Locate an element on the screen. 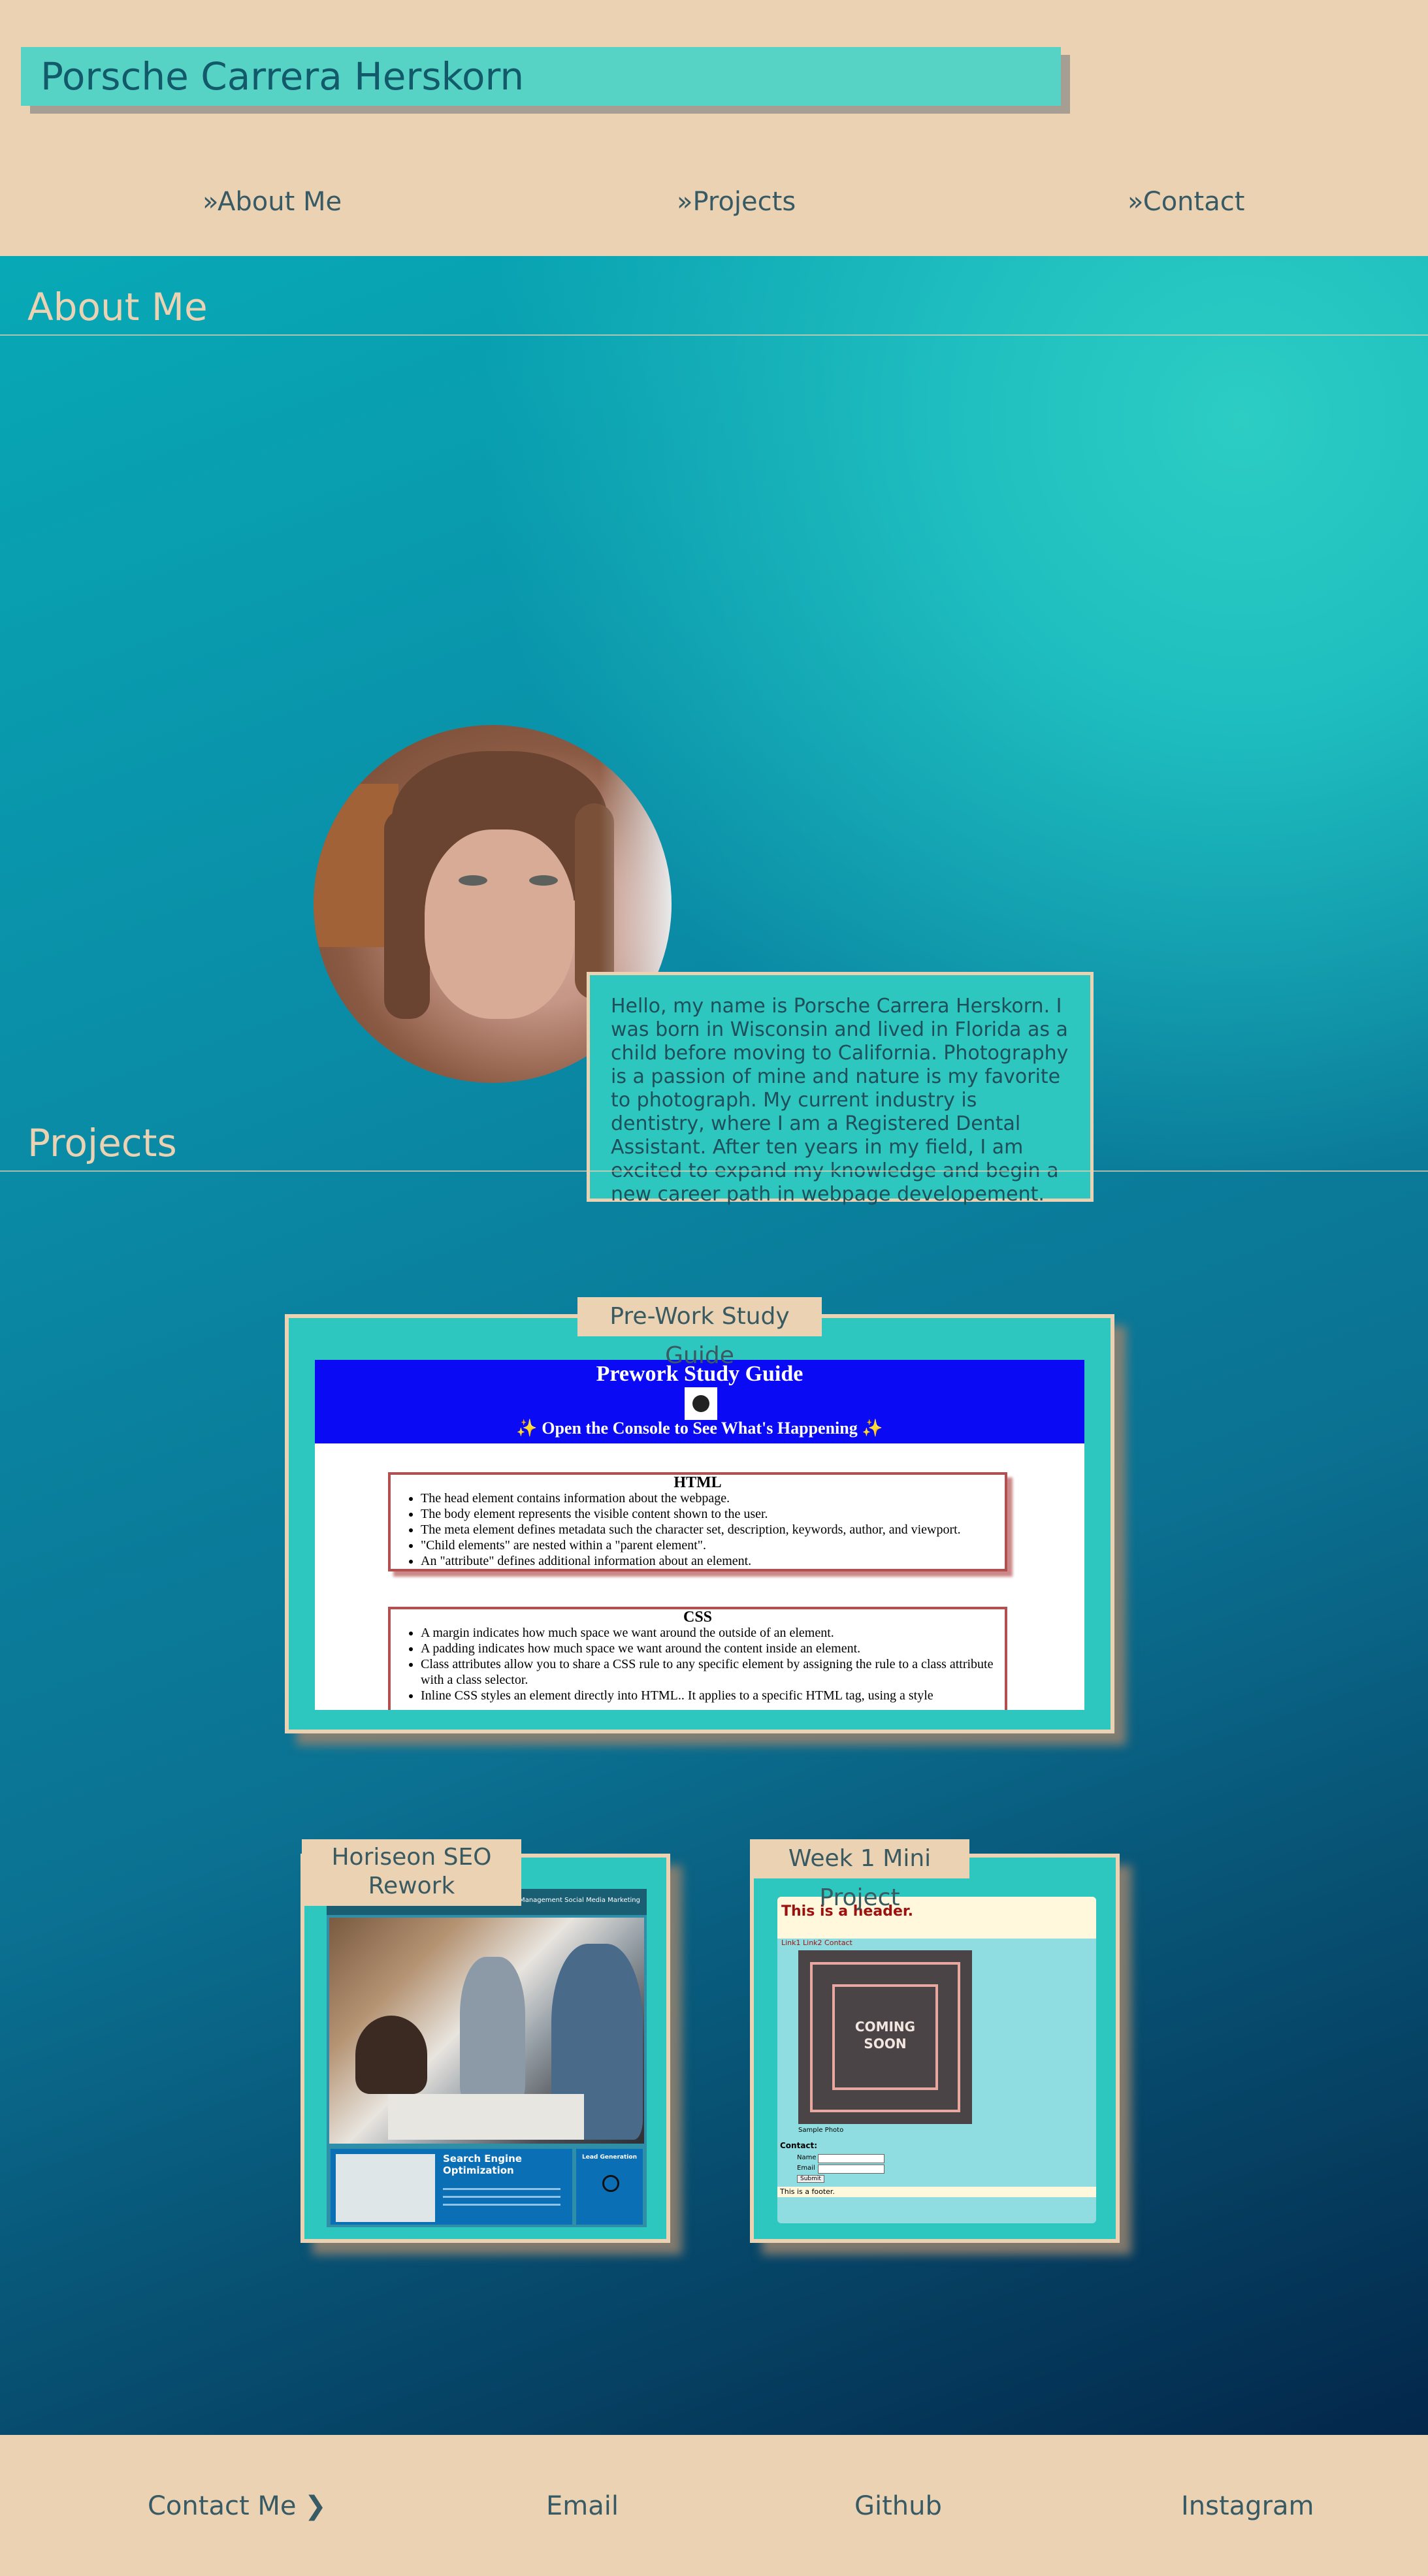 The width and height of the screenshot is (1428, 2576). css-heading: CSS is located at coordinates (698, 1617).